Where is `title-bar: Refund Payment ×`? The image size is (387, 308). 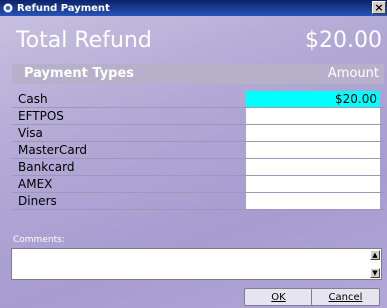
title-bar: Refund Payment × is located at coordinates (193, 8).